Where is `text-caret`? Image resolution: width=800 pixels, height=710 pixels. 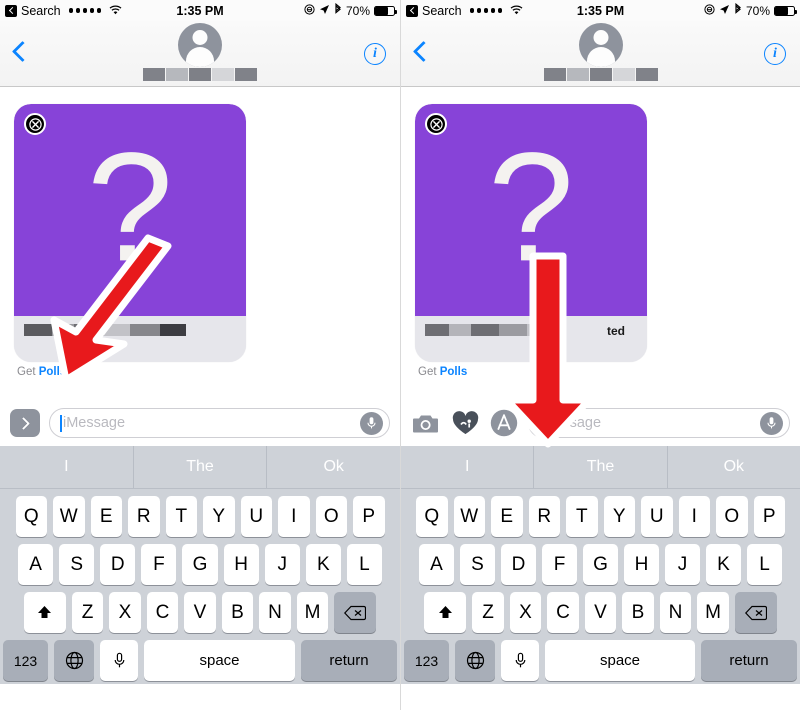
text-caret is located at coordinates (61, 423).